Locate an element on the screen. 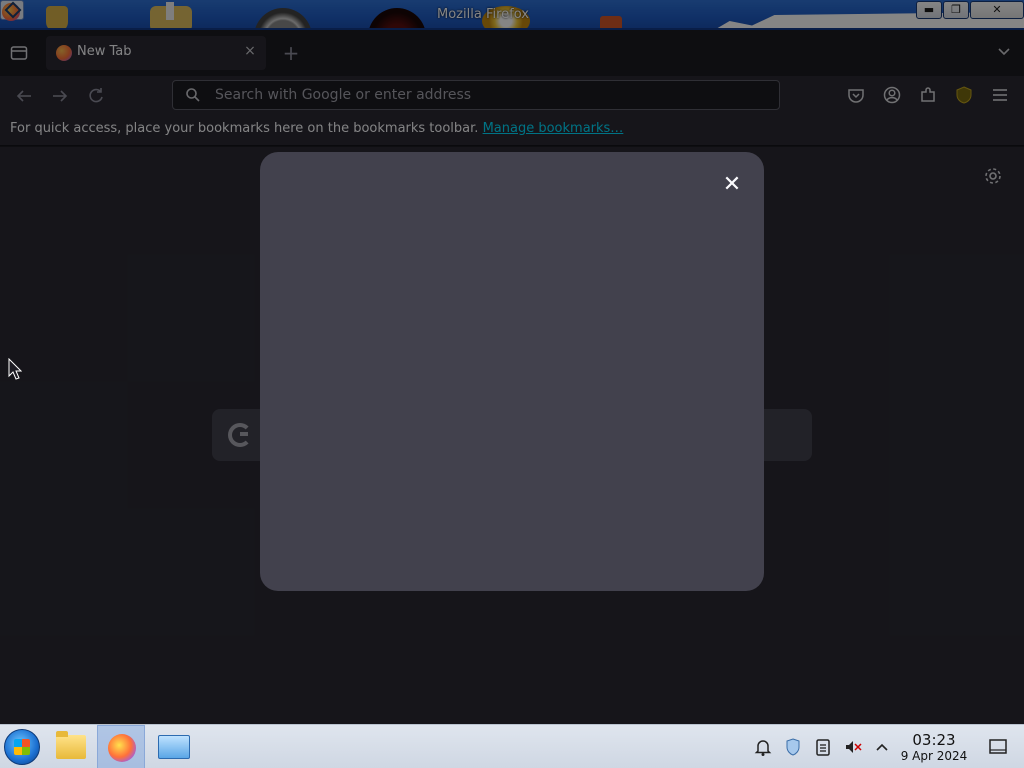 The height and width of the screenshot is (768, 1024). clock-date: 9 Apr 2024 is located at coordinates (934, 756).